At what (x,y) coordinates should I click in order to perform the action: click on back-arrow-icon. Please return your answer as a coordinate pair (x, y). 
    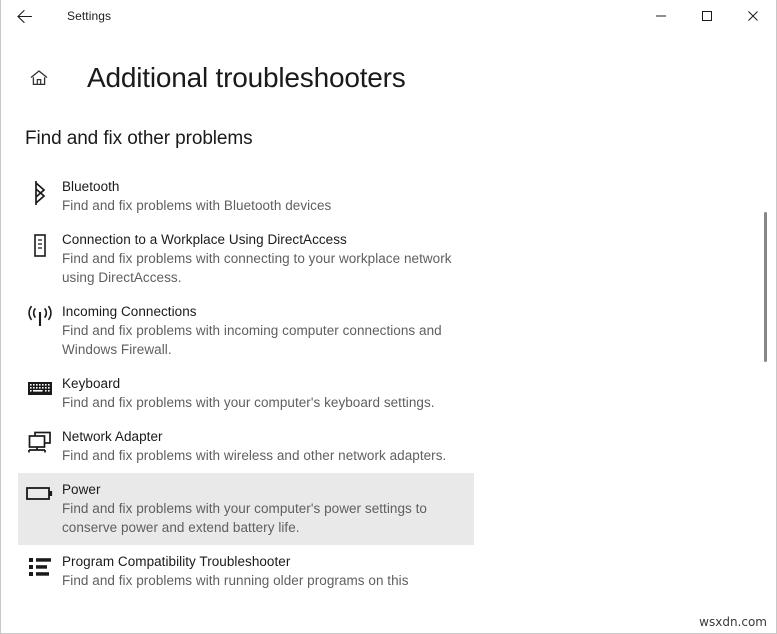
    Looking at the image, I should click on (24, 16).